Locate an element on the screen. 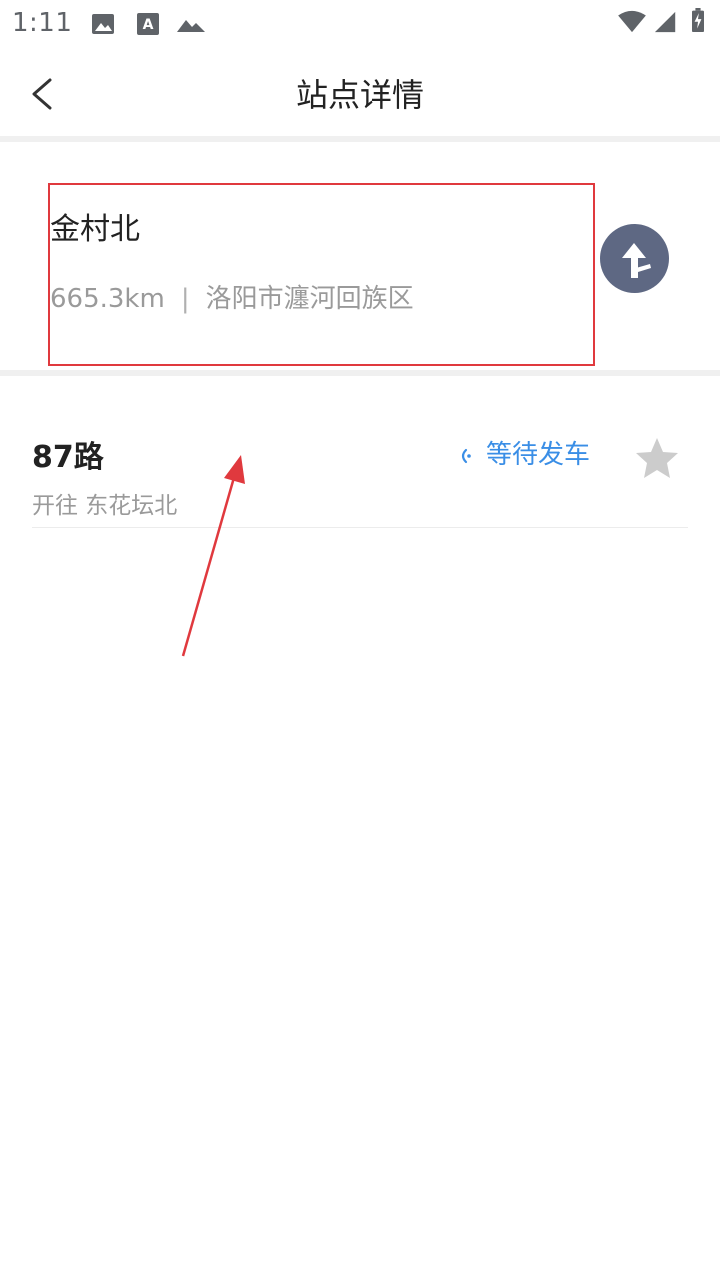 The image size is (720, 1280). app-header: 站点详情 is located at coordinates (360, 93).